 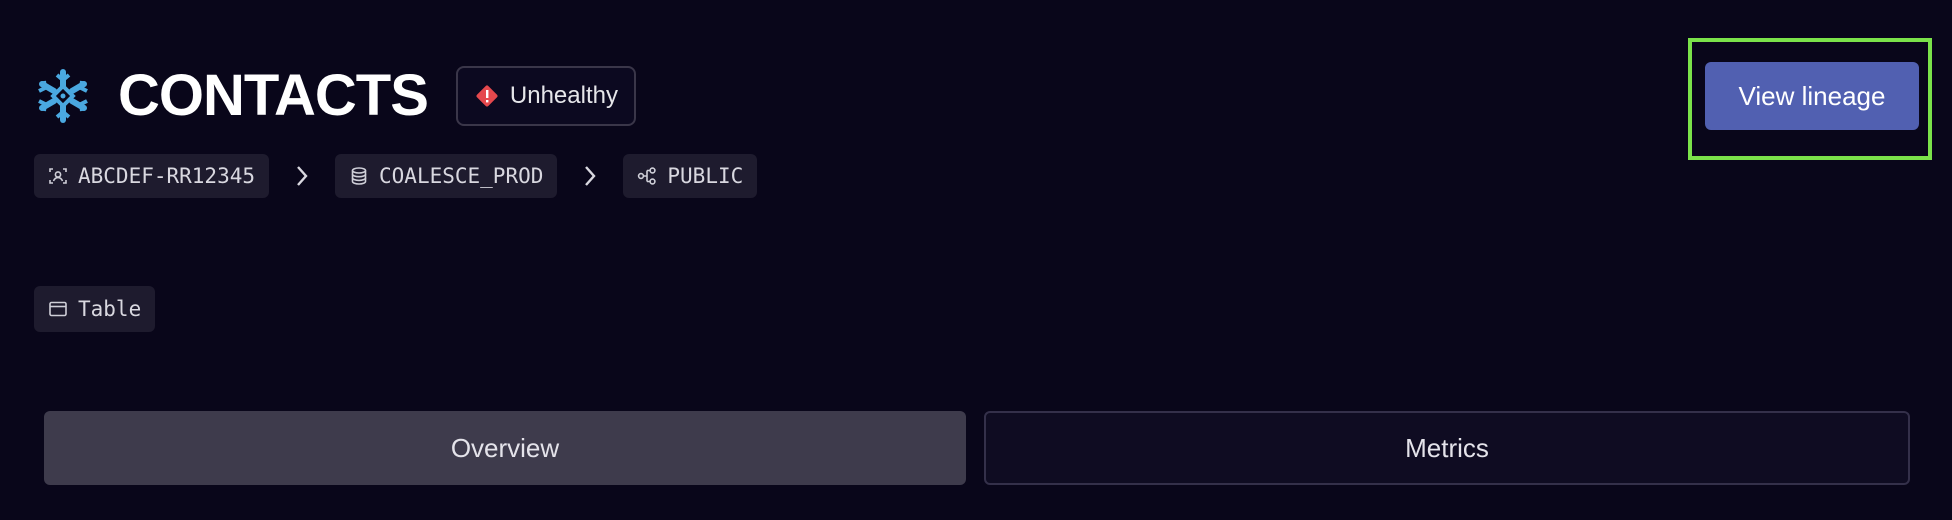 What do you see at coordinates (977, 448) in the screenshot?
I see `tab-bar: Overview Metrics` at bounding box center [977, 448].